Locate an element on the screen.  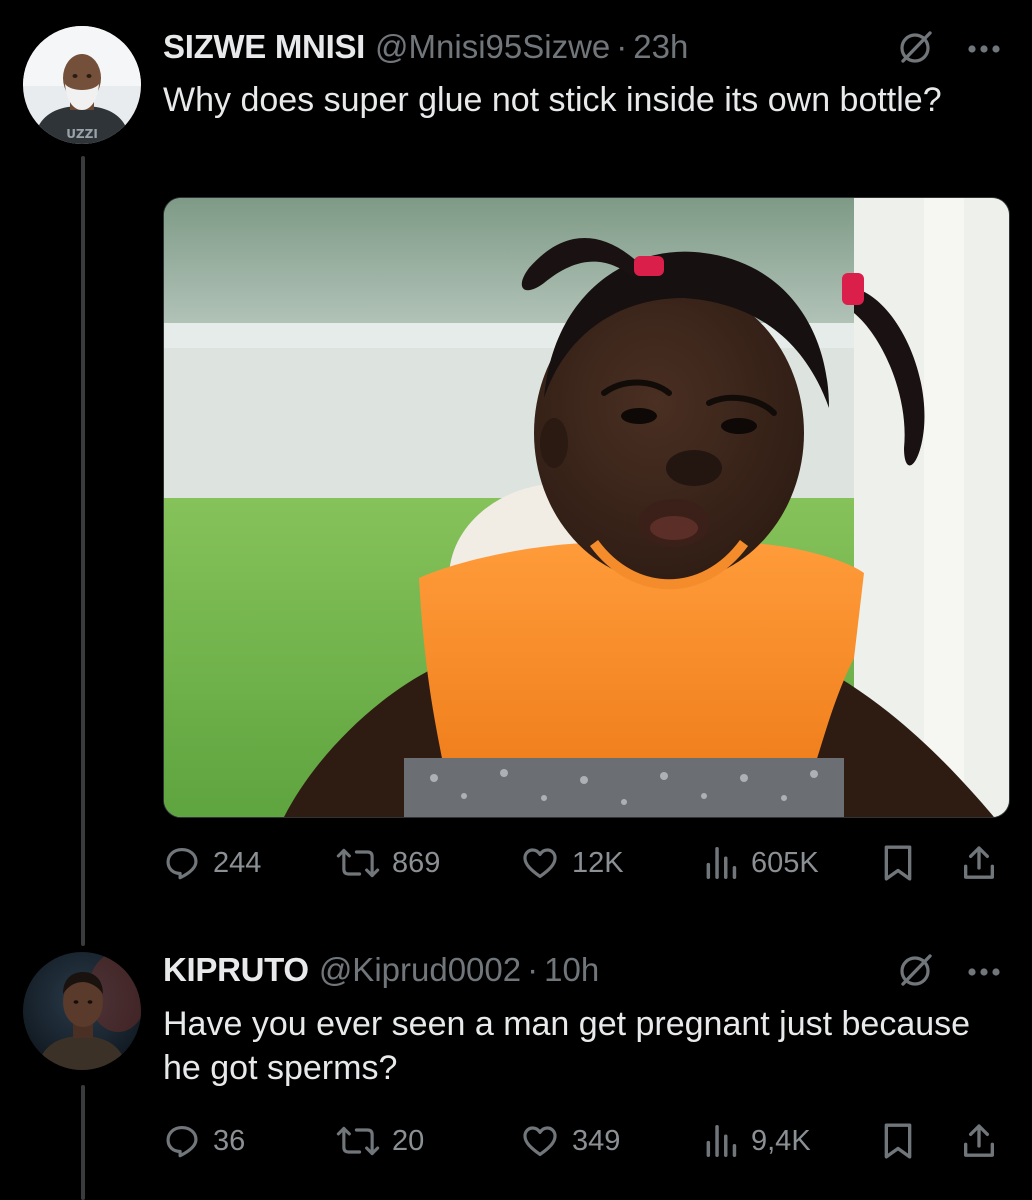
tweet-actions: 36 20 349 9,4K is located at coordinates (583, 1141).